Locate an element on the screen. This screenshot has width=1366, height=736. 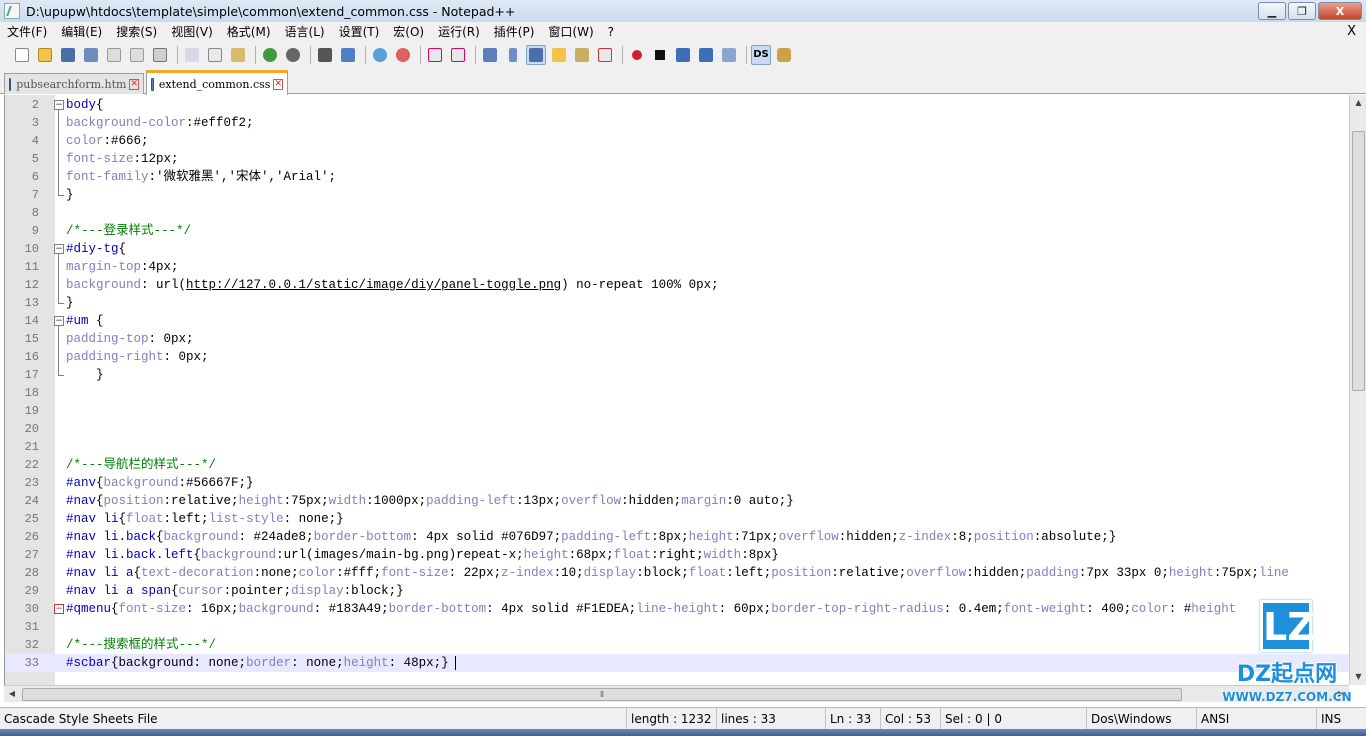
code-line: 25 #nav li{float:left;list-style: none;} is located at coordinates (678, 519).